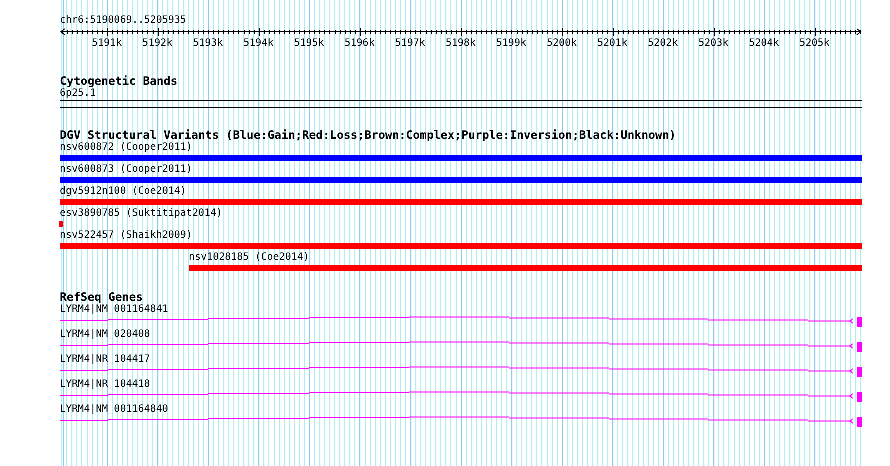 The image size is (890, 466). I want to click on band-label: 6p25.1, so click(78, 94).